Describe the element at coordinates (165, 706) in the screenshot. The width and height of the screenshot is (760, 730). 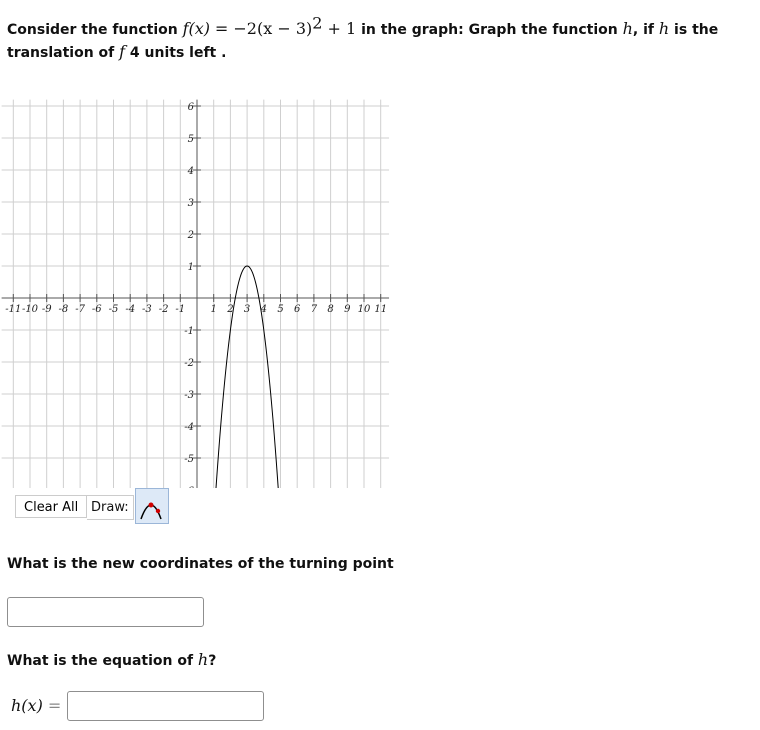
I see `equation-input` at that location.